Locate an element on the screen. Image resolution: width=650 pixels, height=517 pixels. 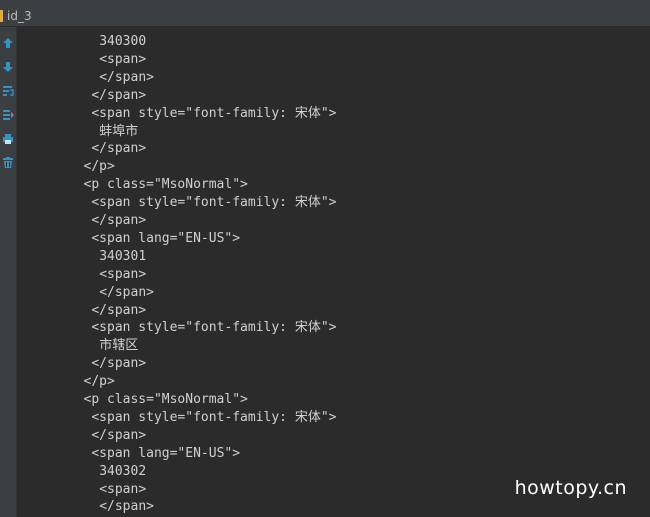
code-line: 蚌埠市 is located at coordinates (119, 131).